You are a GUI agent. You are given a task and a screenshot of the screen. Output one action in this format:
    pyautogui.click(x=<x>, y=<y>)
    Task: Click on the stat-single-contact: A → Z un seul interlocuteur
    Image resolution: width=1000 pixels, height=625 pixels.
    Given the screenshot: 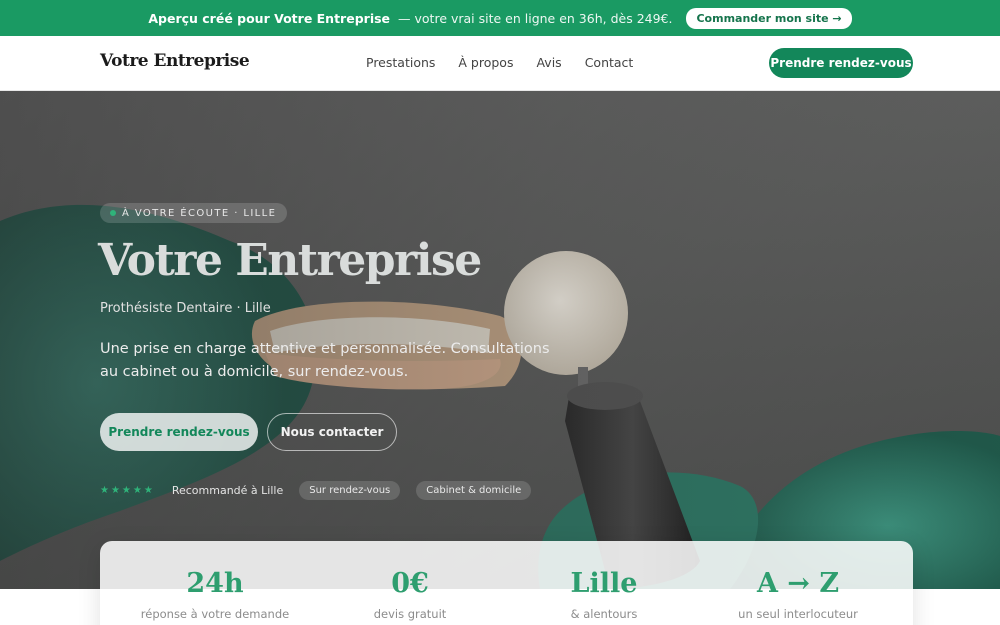 What is the action you would take?
    pyautogui.click(x=798, y=594)
    